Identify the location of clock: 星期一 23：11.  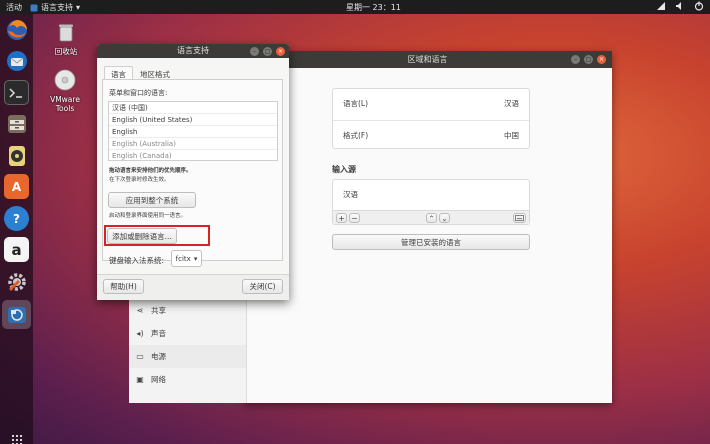
(373, 7).